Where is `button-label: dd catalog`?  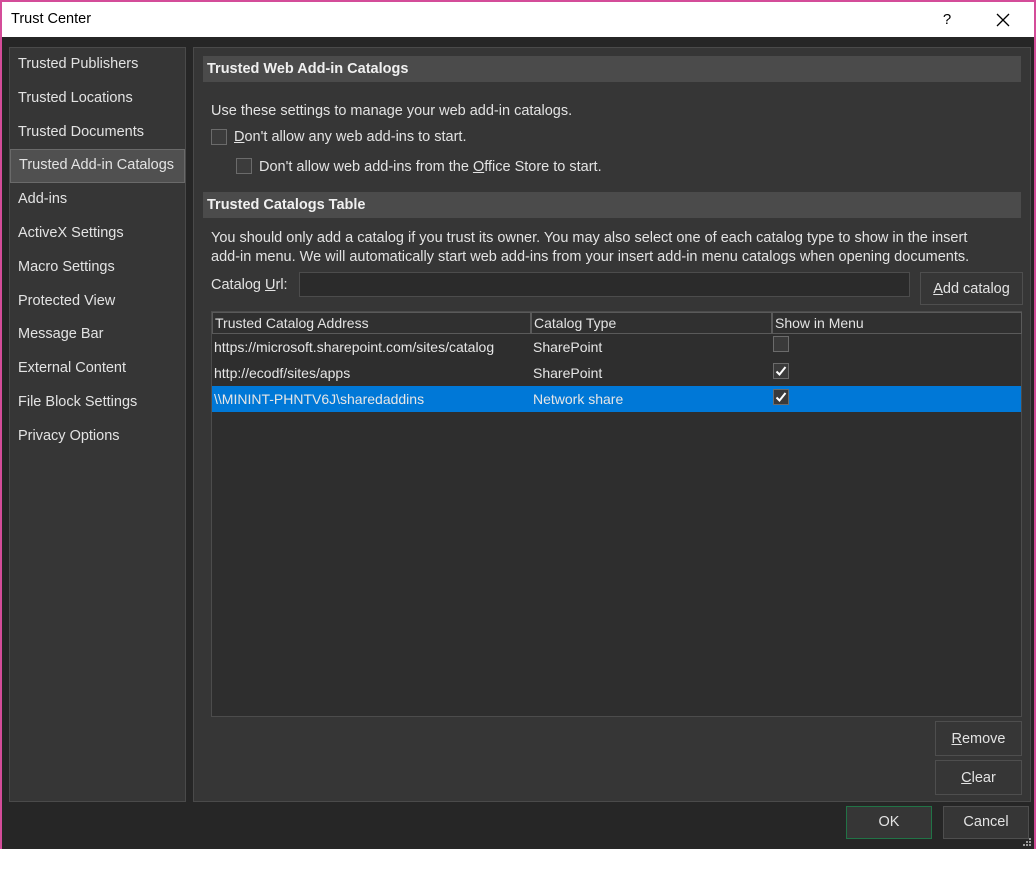 button-label: dd catalog is located at coordinates (976, 289).